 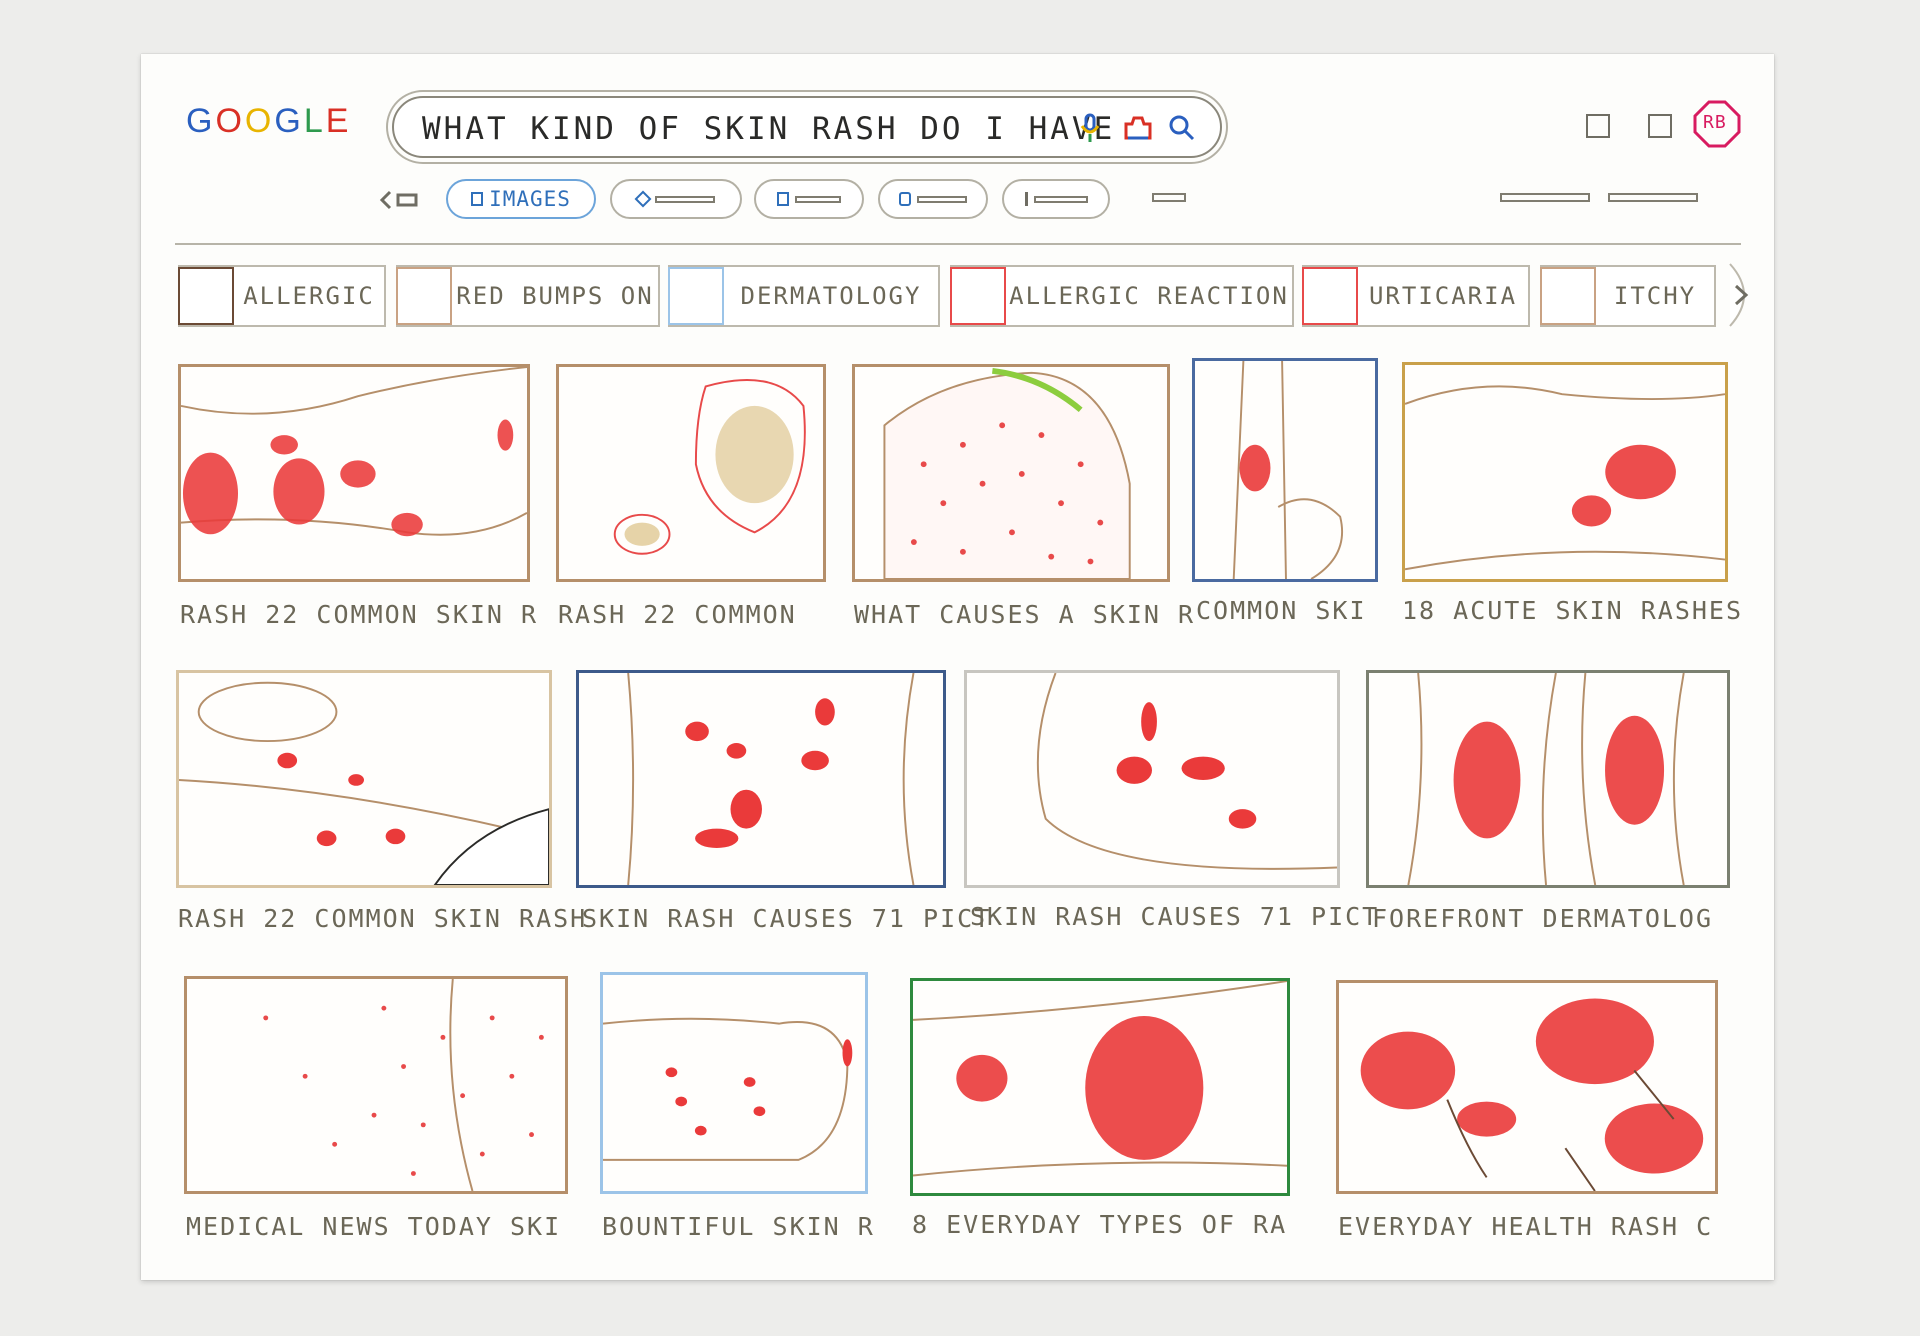 What do you see at coordinates (1024, 614) in the screenshot?
I see `result-caption: WHAT CAUSES A SKIN R` at bounding box center [1024, 614].